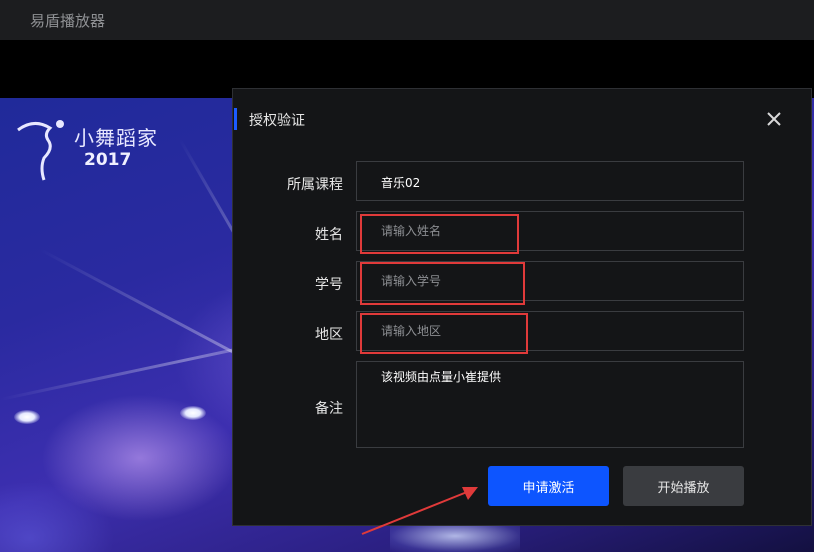 This screenshot has width=814, height=552. I want to click on name-label: 姓名, so click(329, 235).